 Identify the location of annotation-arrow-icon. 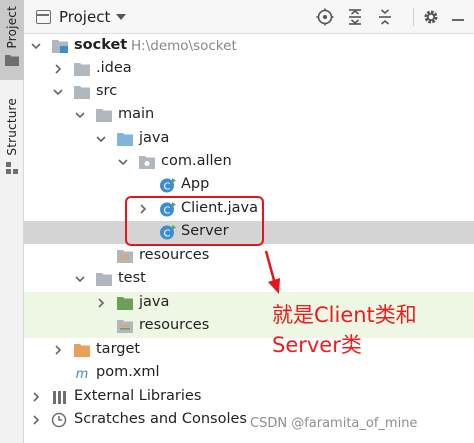
(272, 272).